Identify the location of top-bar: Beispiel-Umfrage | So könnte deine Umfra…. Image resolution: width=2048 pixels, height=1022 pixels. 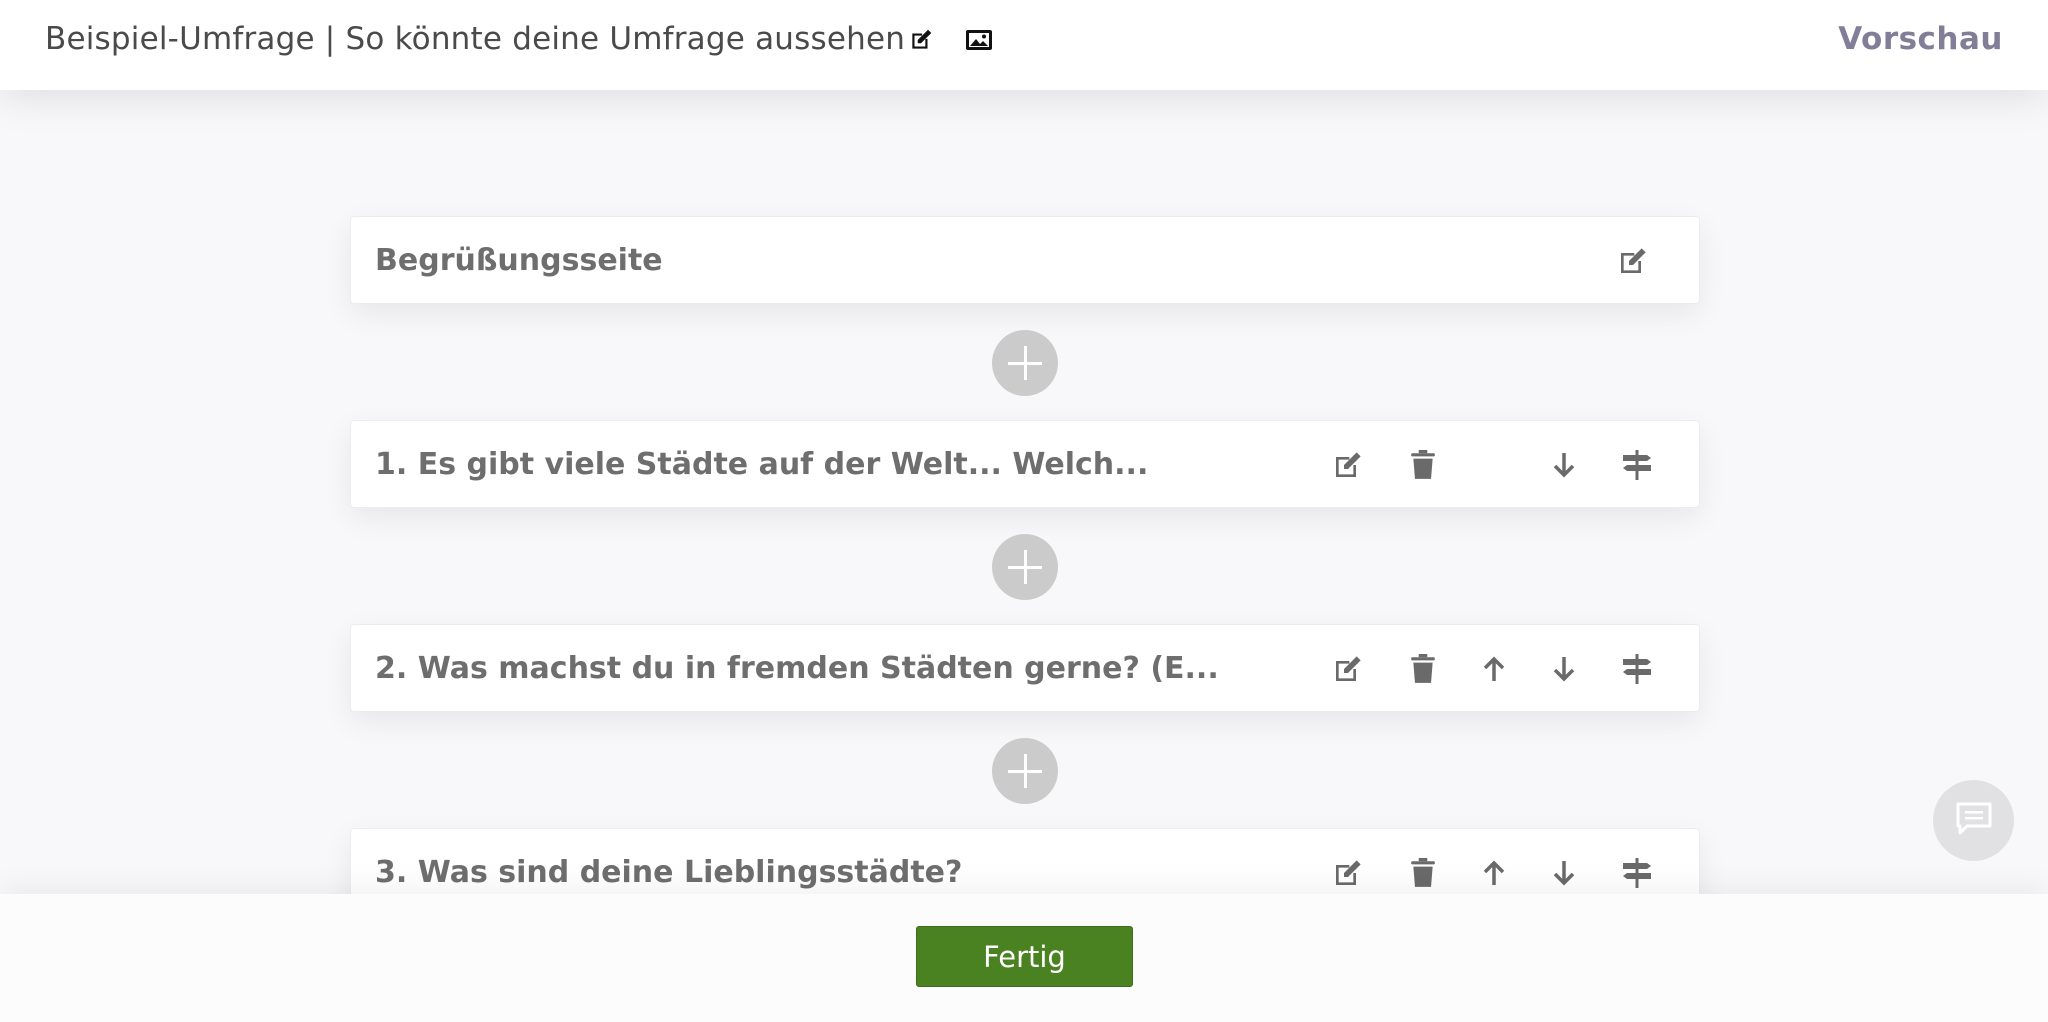
(1024, 45).